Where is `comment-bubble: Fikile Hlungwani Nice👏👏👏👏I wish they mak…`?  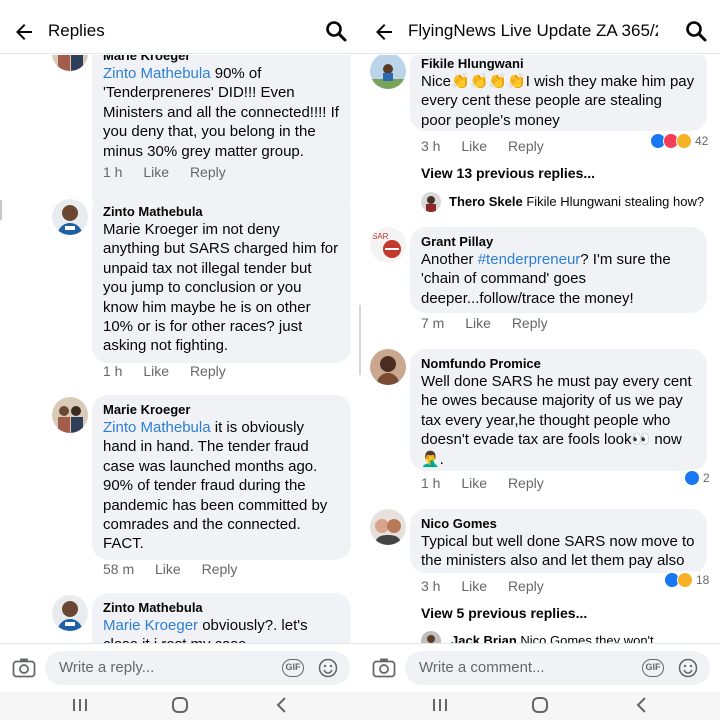
comment-bubble: Fikile Hlungwani Nice👏👏👏👏I wish they mak… is located at coordinates (558, 93).